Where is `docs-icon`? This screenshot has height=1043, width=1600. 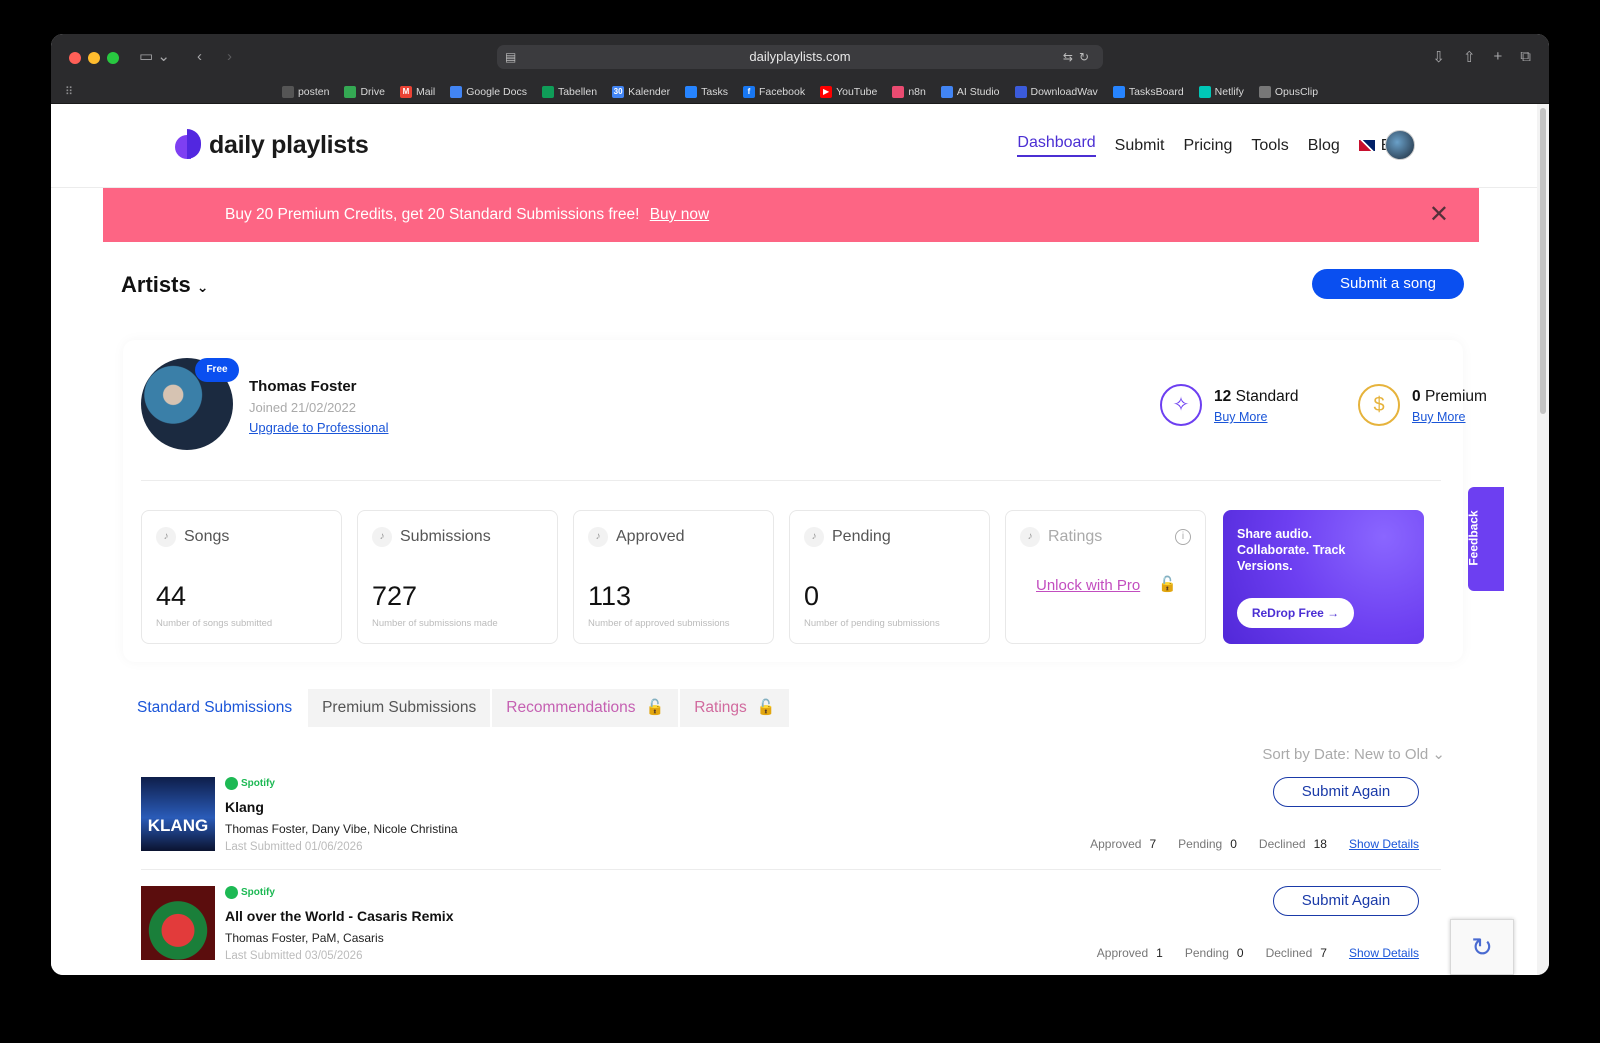
docs-icon is located at coordinates (456, 92).